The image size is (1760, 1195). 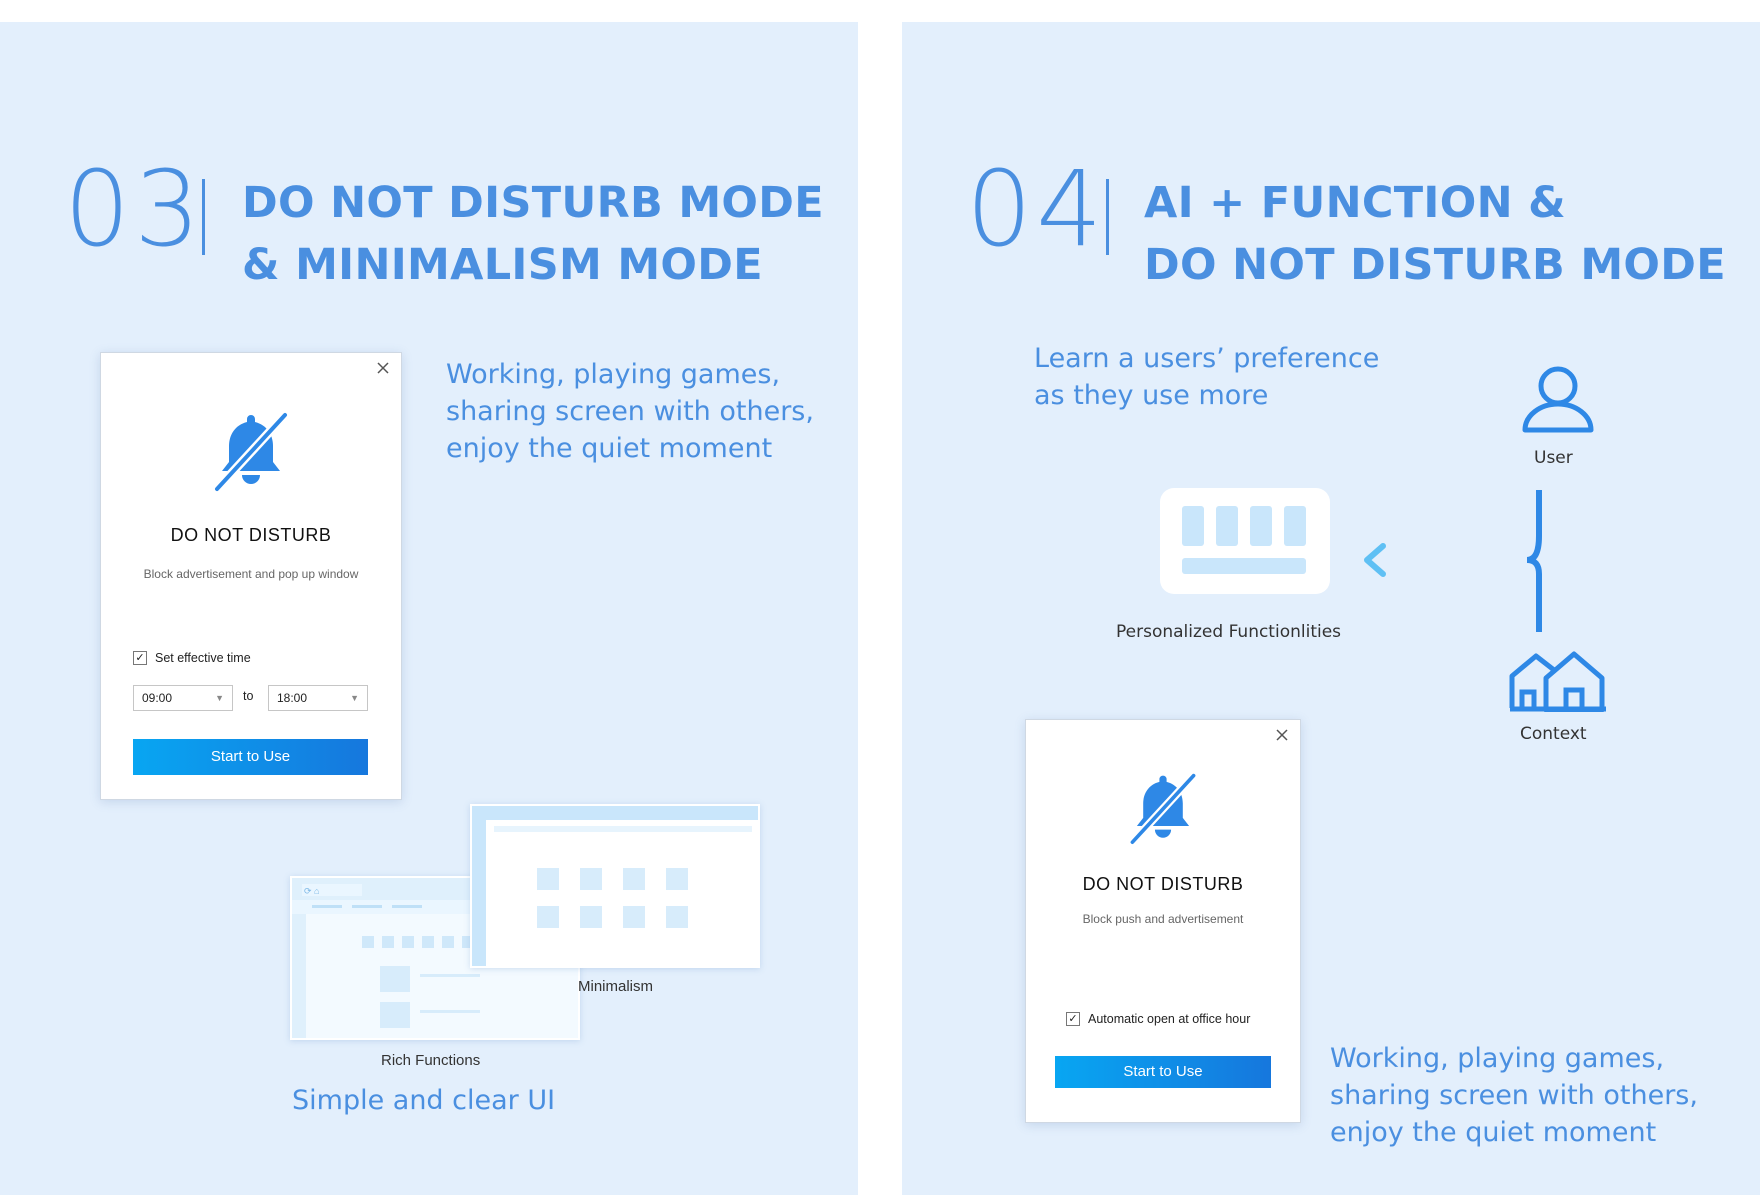 What do you see at coordinates (1207, 358) in the screenshot?
I see `learn-line: Learn a users’ preference` at bounding box center [1207, 358].